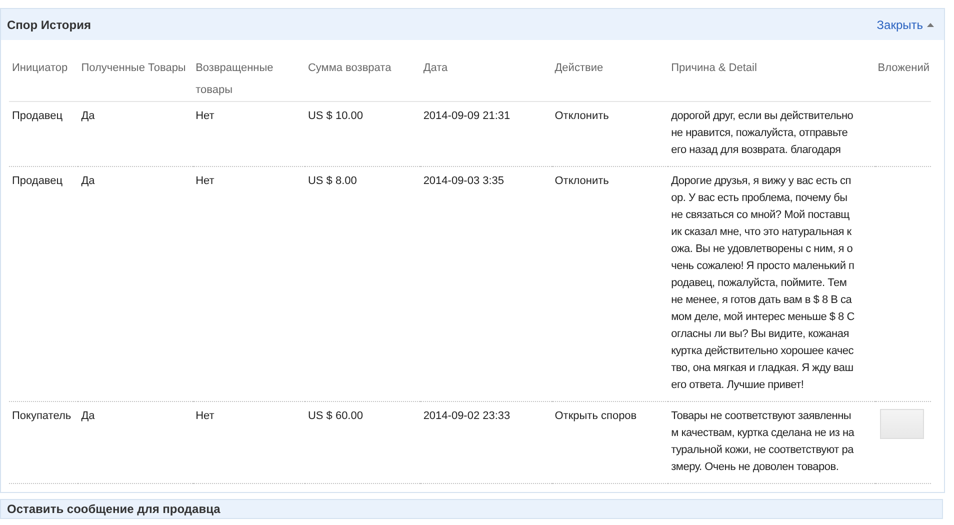  Describe the element at coordinates (762, 133) in the screenshot. I see `reason-text: дорогой друг, если вы действительно не нравится, пожалуйста, отправьте его назад для возврата. благодаря` at that location.